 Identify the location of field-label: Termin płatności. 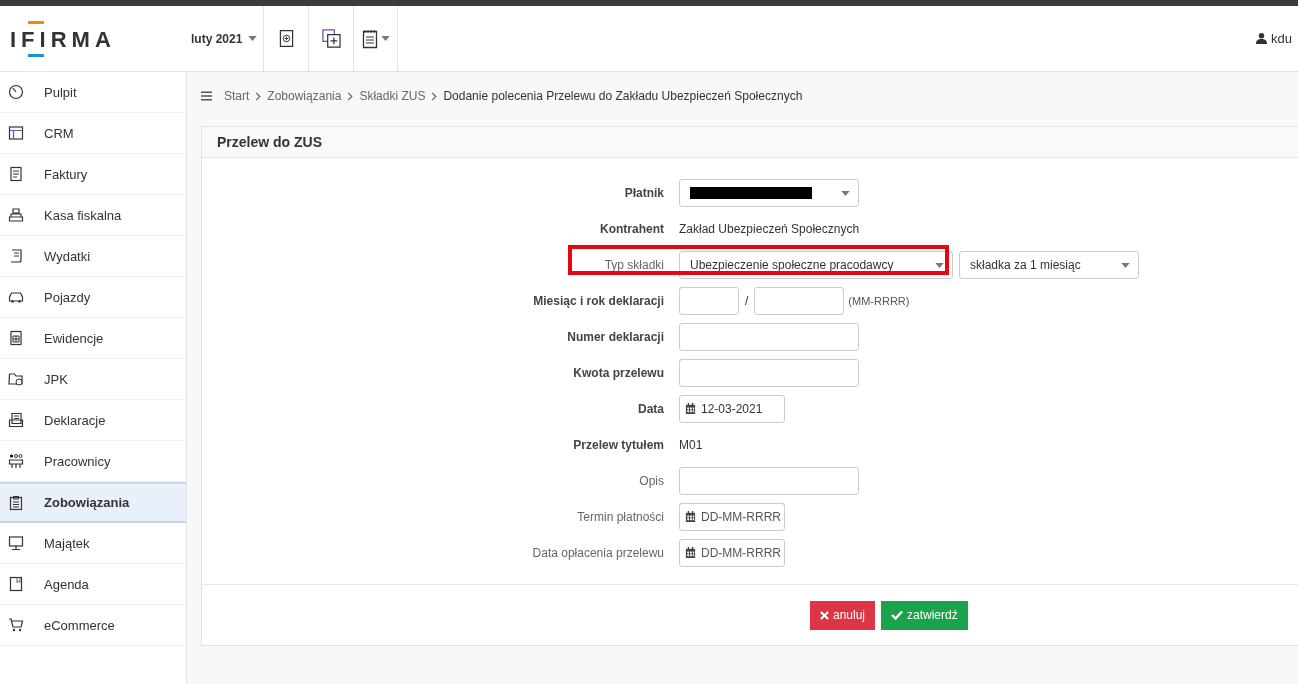
(620, 517).